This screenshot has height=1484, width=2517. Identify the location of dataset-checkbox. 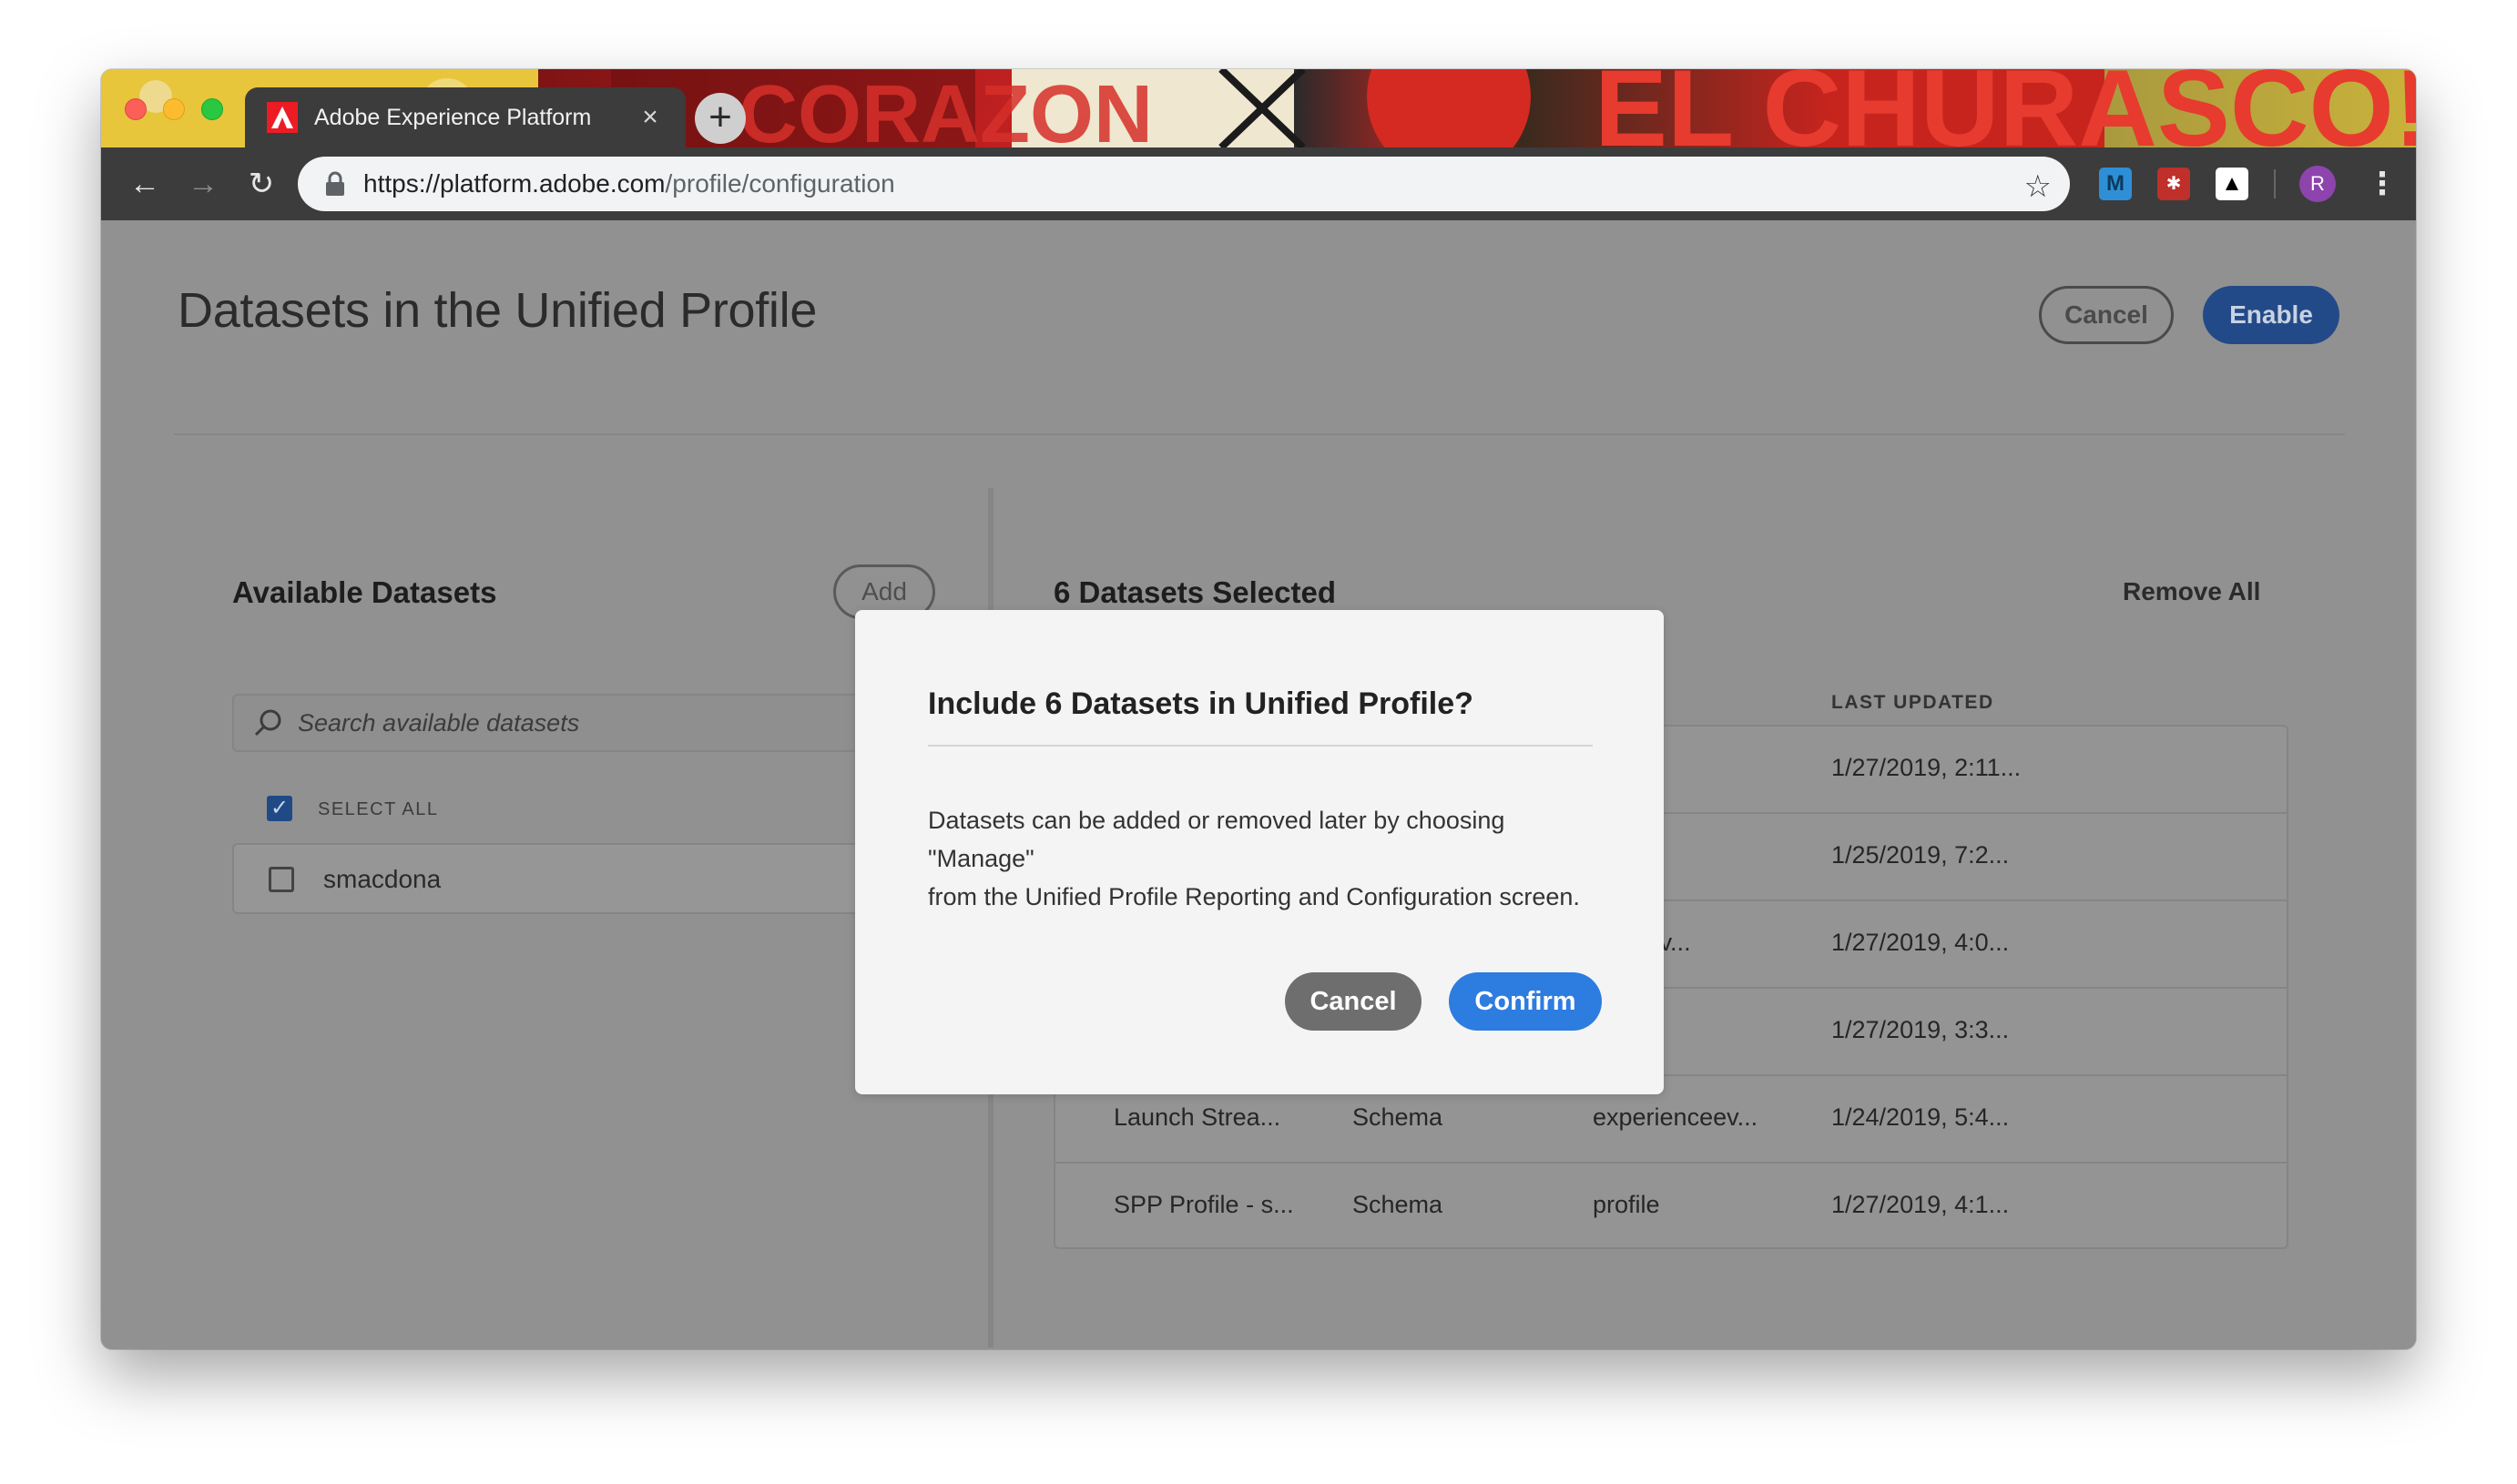
(281, 879).